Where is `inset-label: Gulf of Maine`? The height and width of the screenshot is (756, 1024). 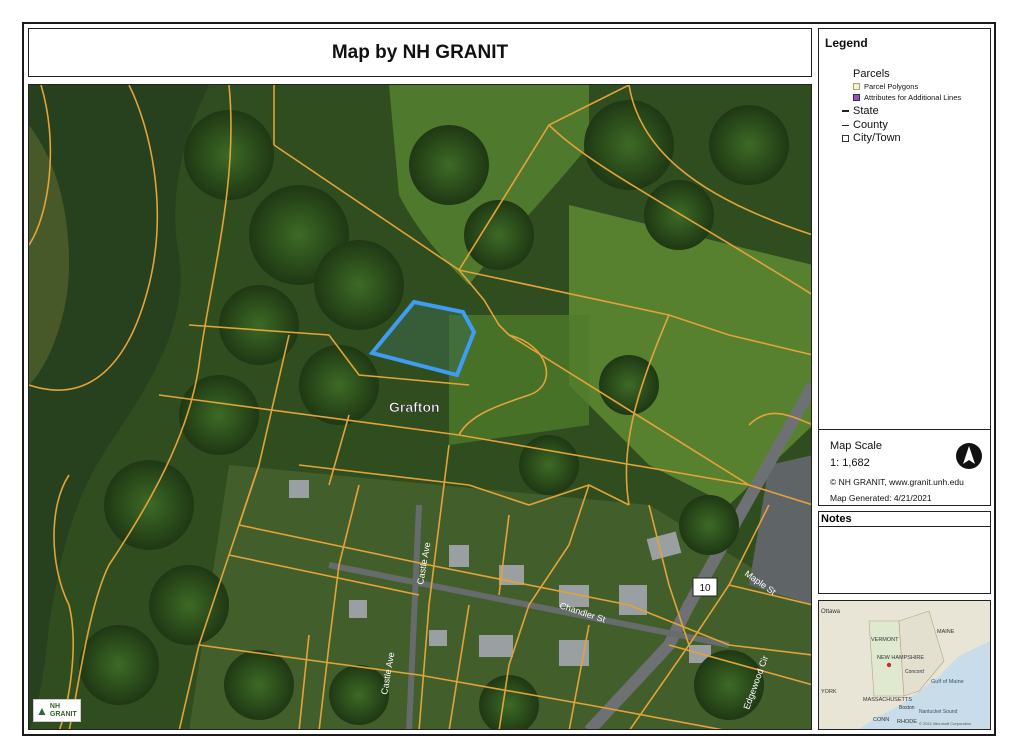
inset-label: Gulf of Maine is located at coordinates (947, 682).